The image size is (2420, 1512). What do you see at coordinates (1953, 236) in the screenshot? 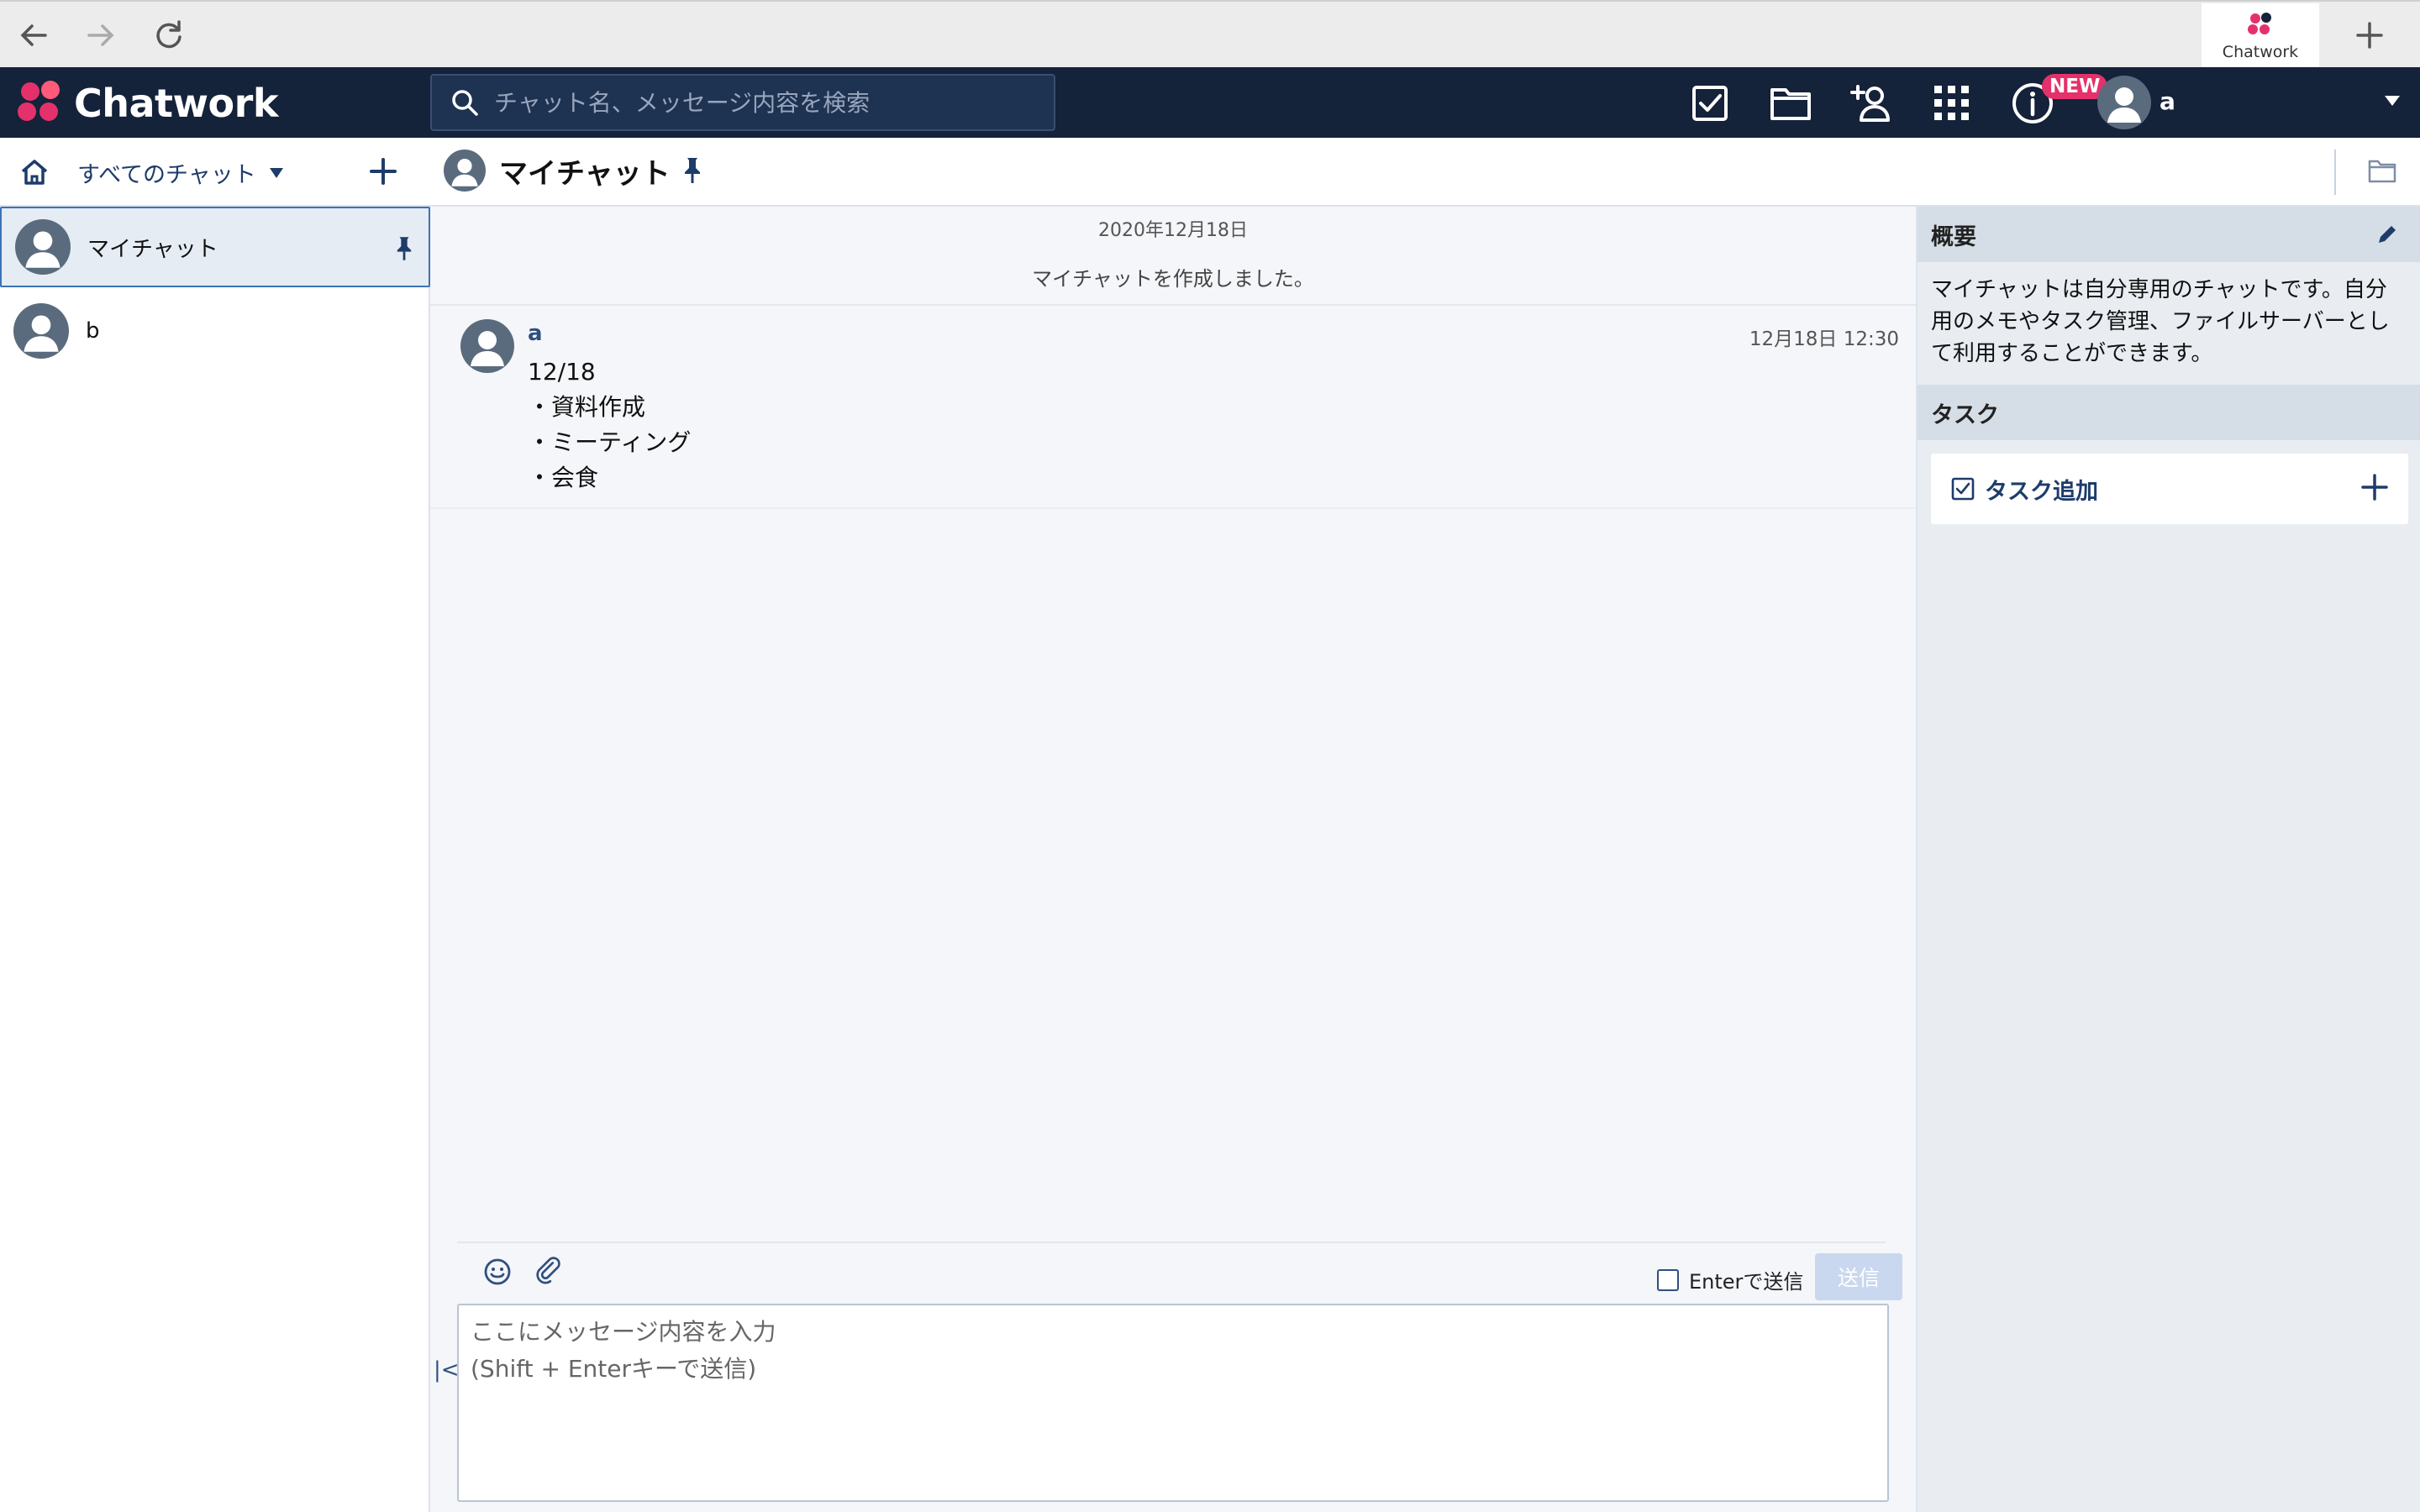
I see `overview-heading-label: 概要` at bounding box center [1953, 236].